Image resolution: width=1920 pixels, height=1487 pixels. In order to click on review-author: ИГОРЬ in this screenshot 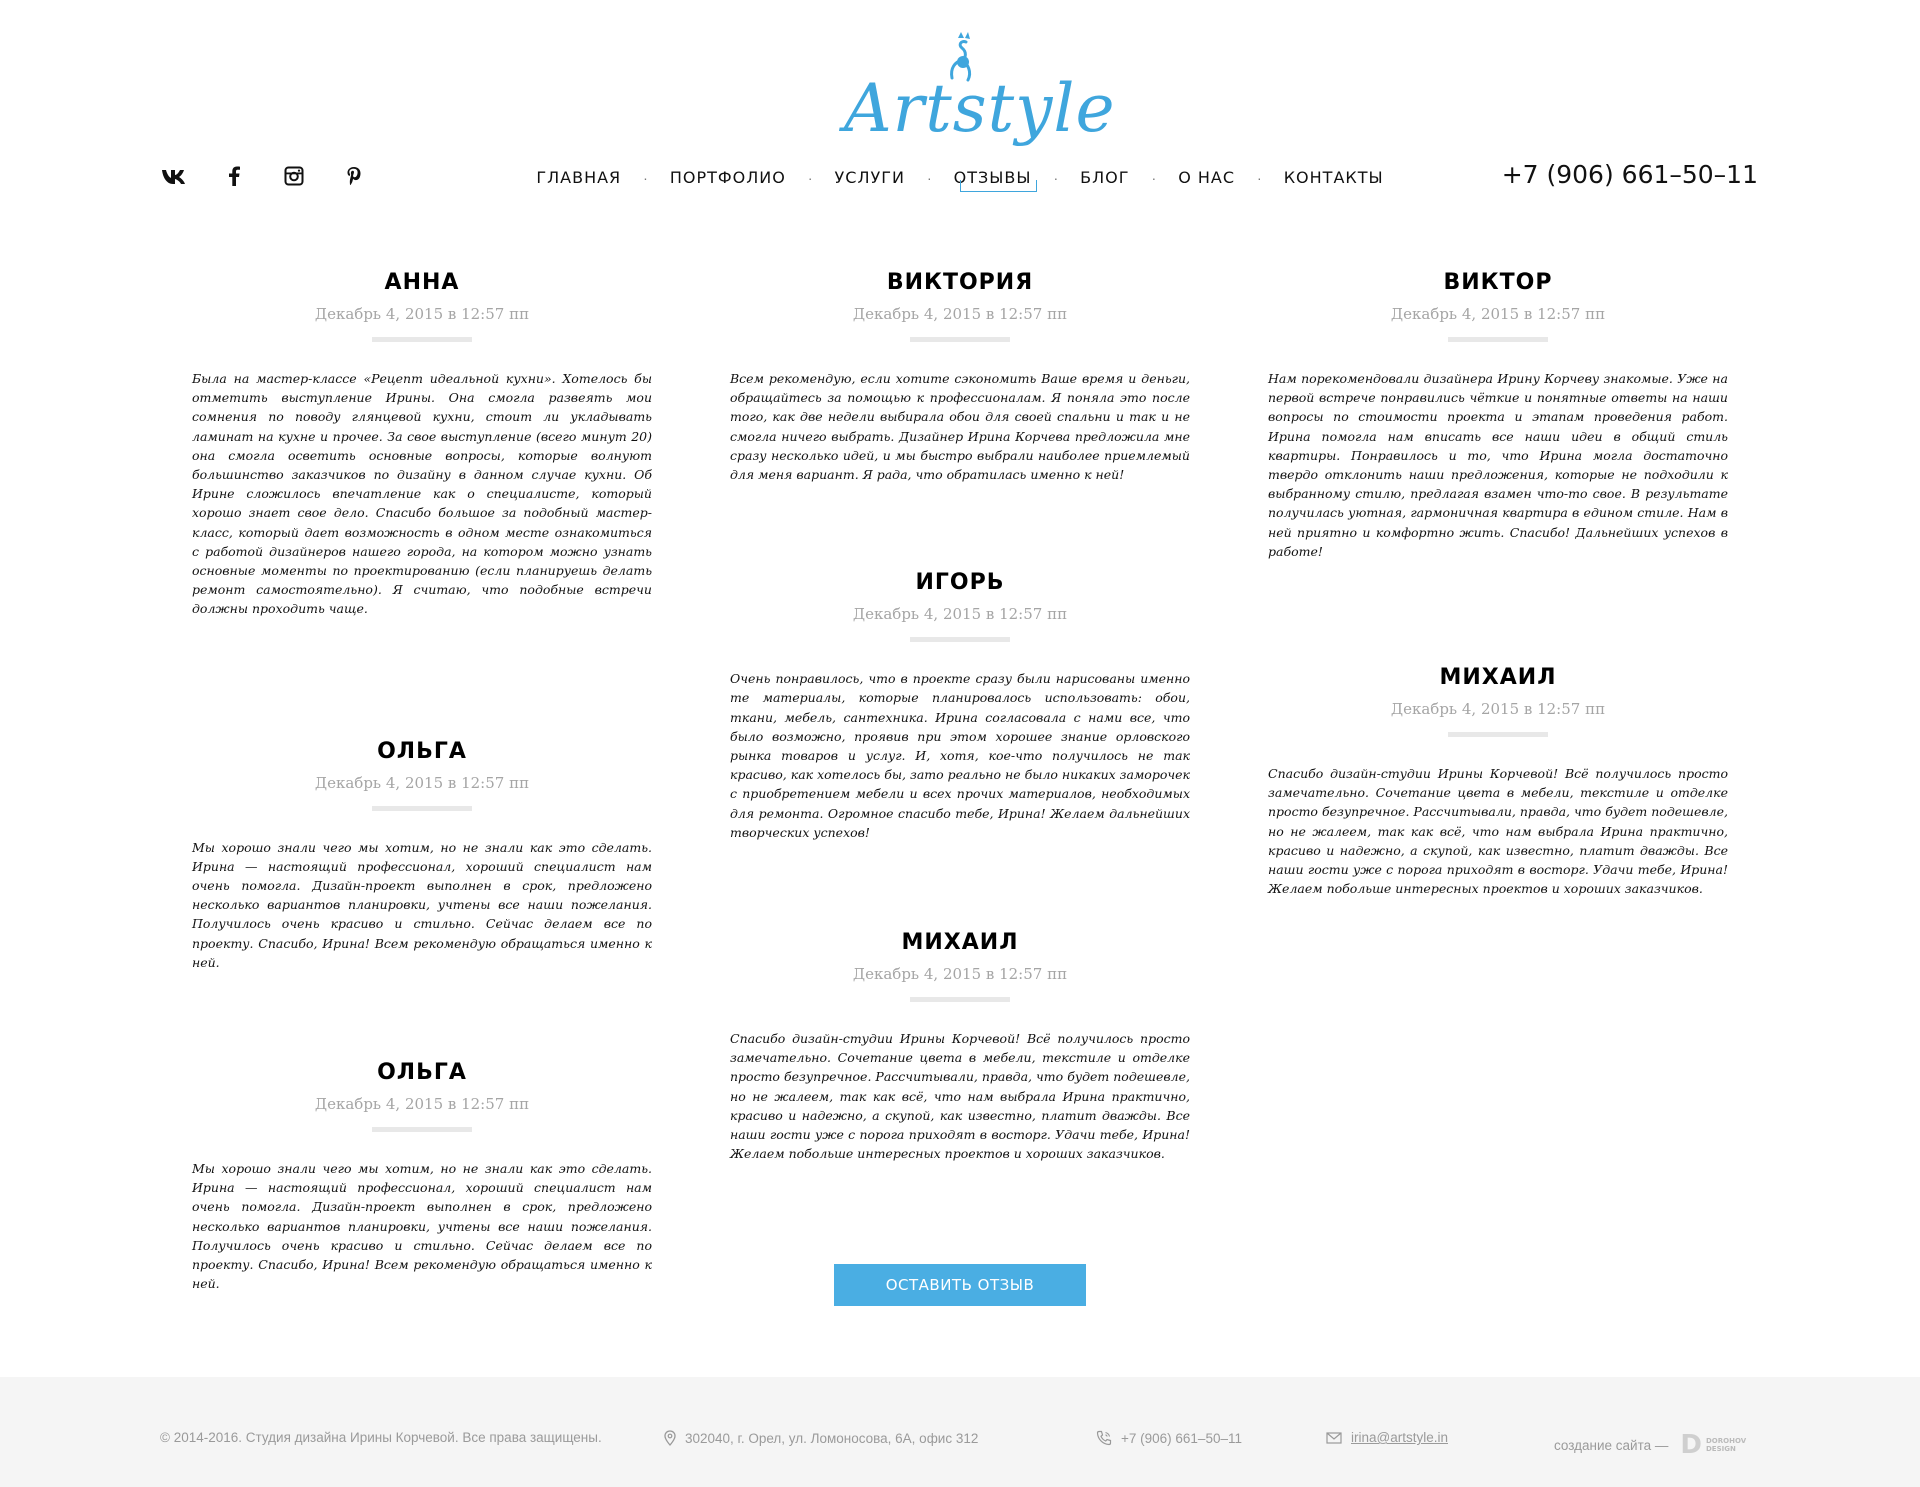, I will do `click(960, 583)`.